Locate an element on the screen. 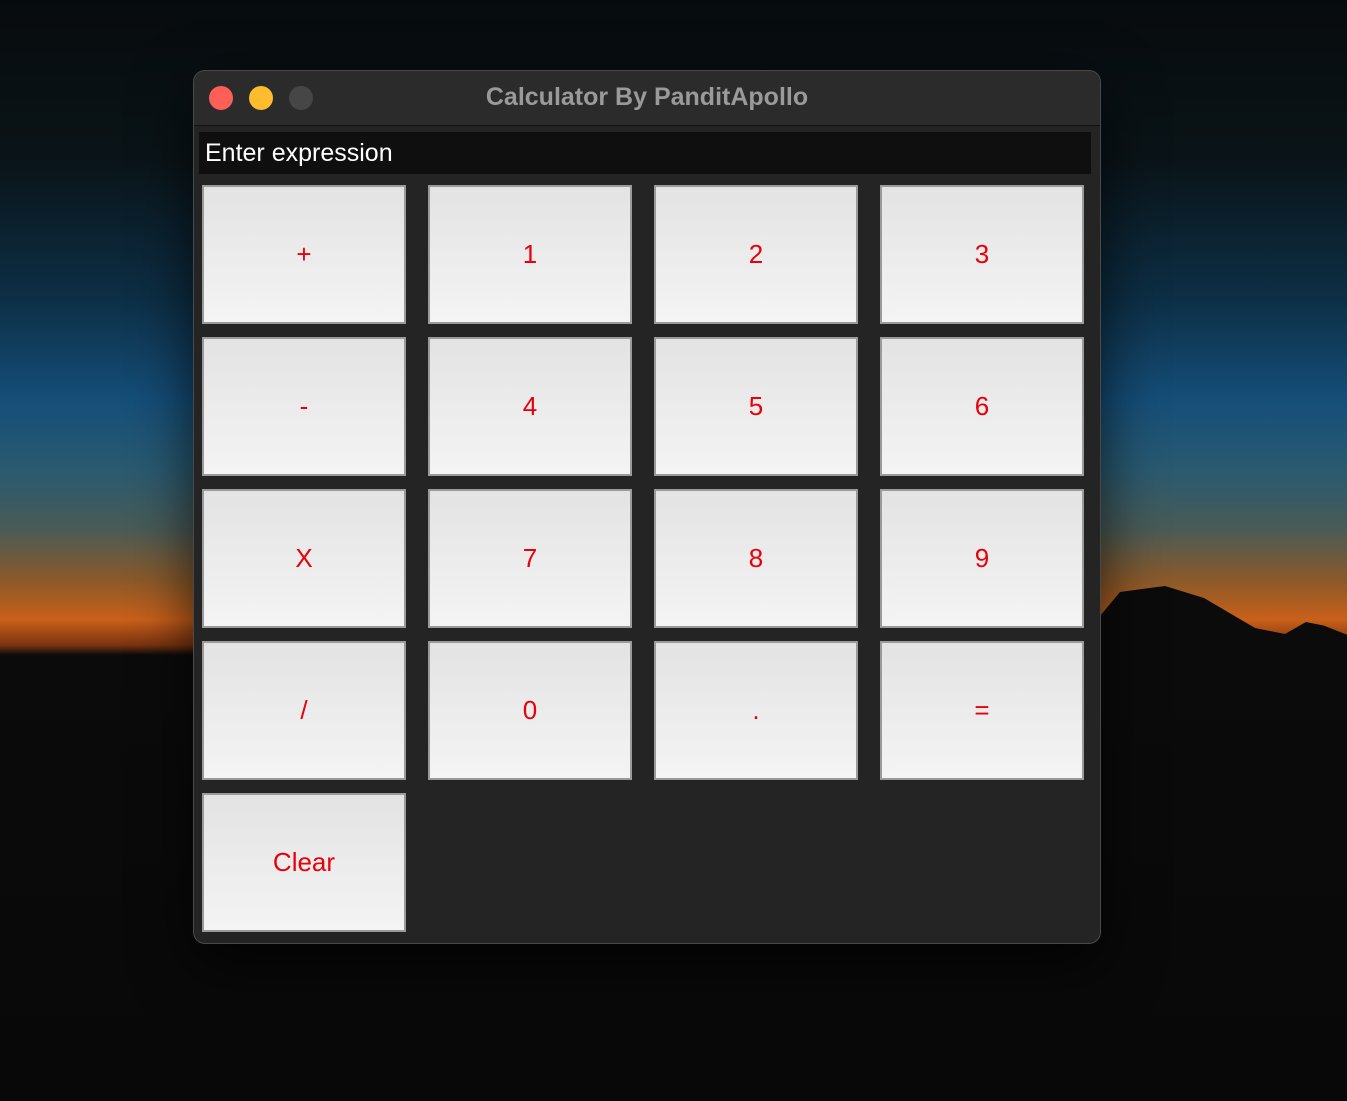 This screenshot has width=1347, height=1101. divide-button: / is located at coordinates (304, 710).